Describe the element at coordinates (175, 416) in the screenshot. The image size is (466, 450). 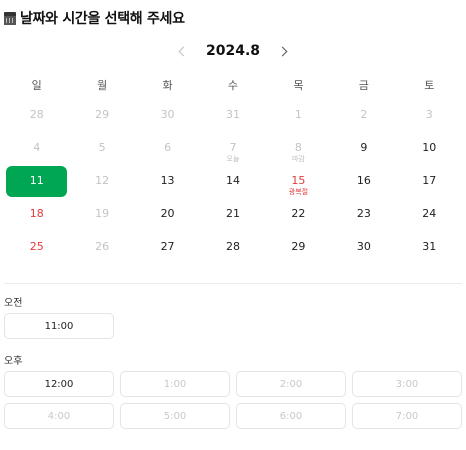
I see `time-slot-button: 5:00` at that location.